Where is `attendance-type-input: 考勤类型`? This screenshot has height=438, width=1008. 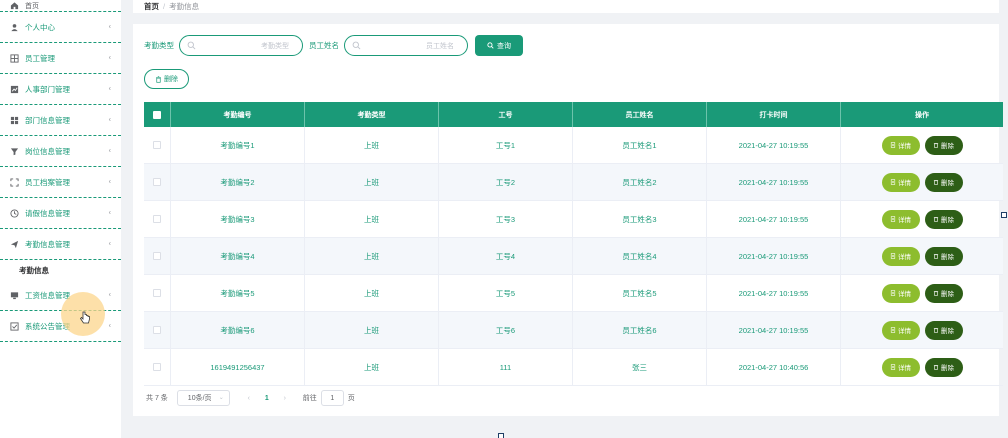
attendance-type-input: 考勤类型 is located at coordinates (241, 45).